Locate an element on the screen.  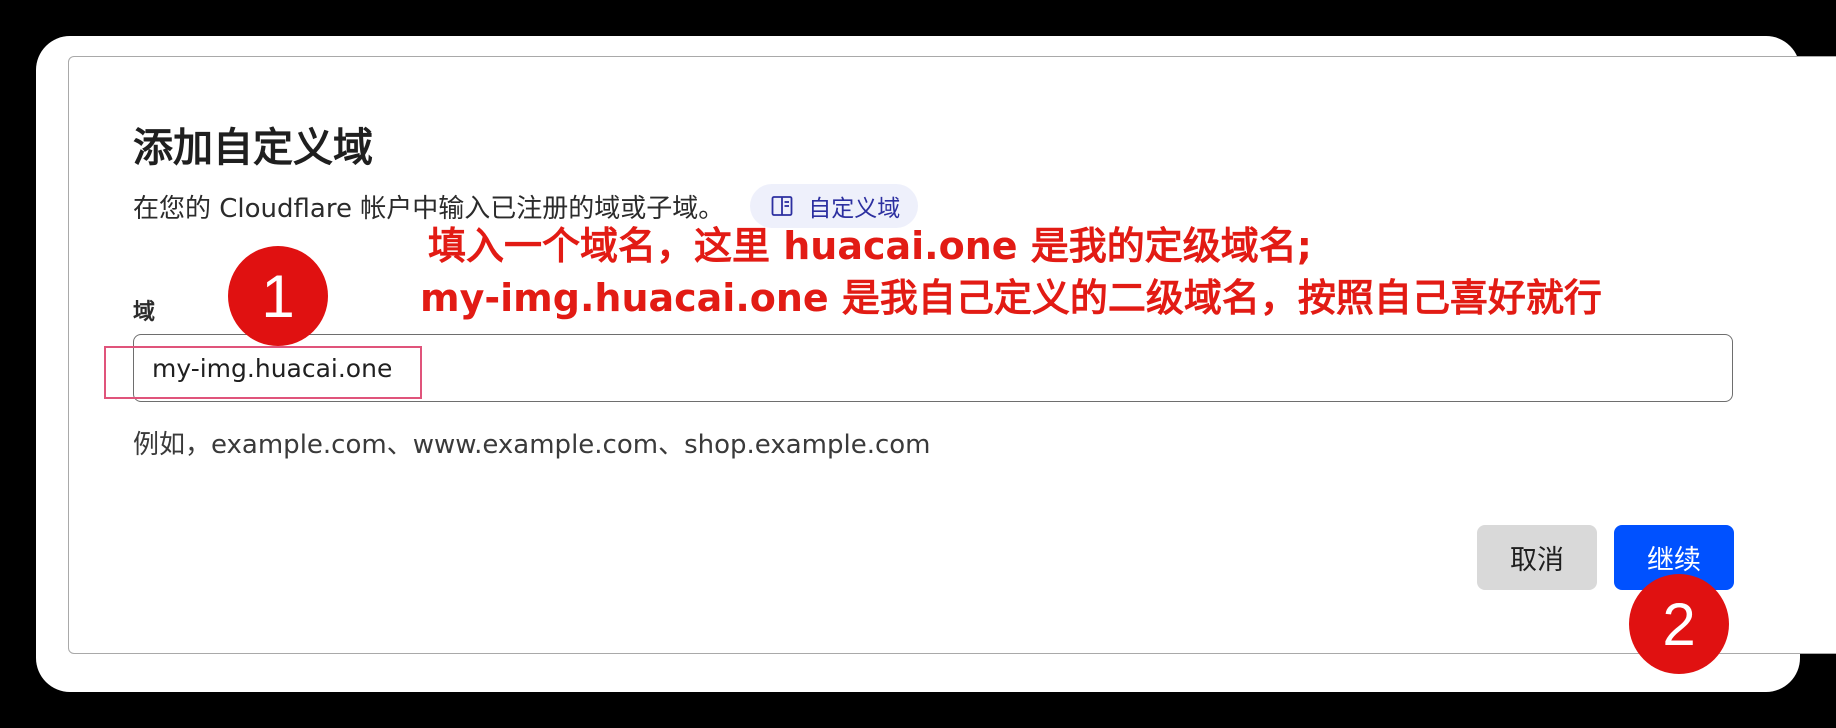
annotation-line-2: my-img.huacai.one 是我自己定义的二级域名，按照自己喜好就行 is located at coordinates (1011, 298).